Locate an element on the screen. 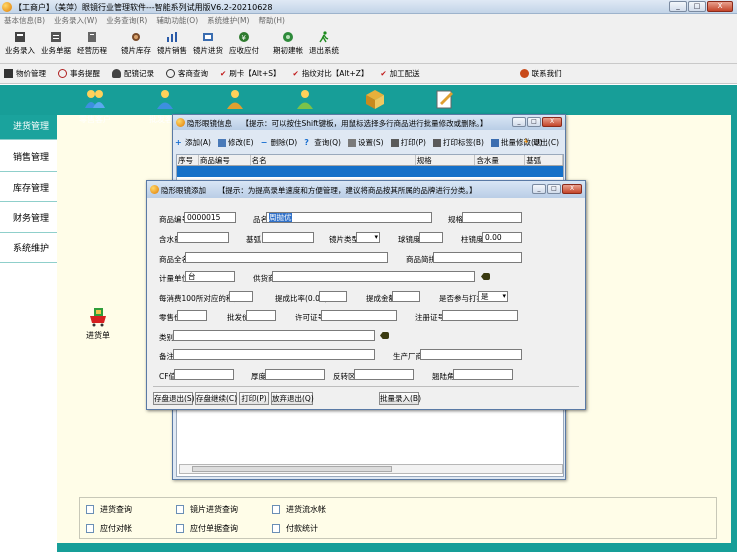 The image size is (737, 552). toolbar-lens-stock: 镜片库存 is located at coordinates (136, 45).